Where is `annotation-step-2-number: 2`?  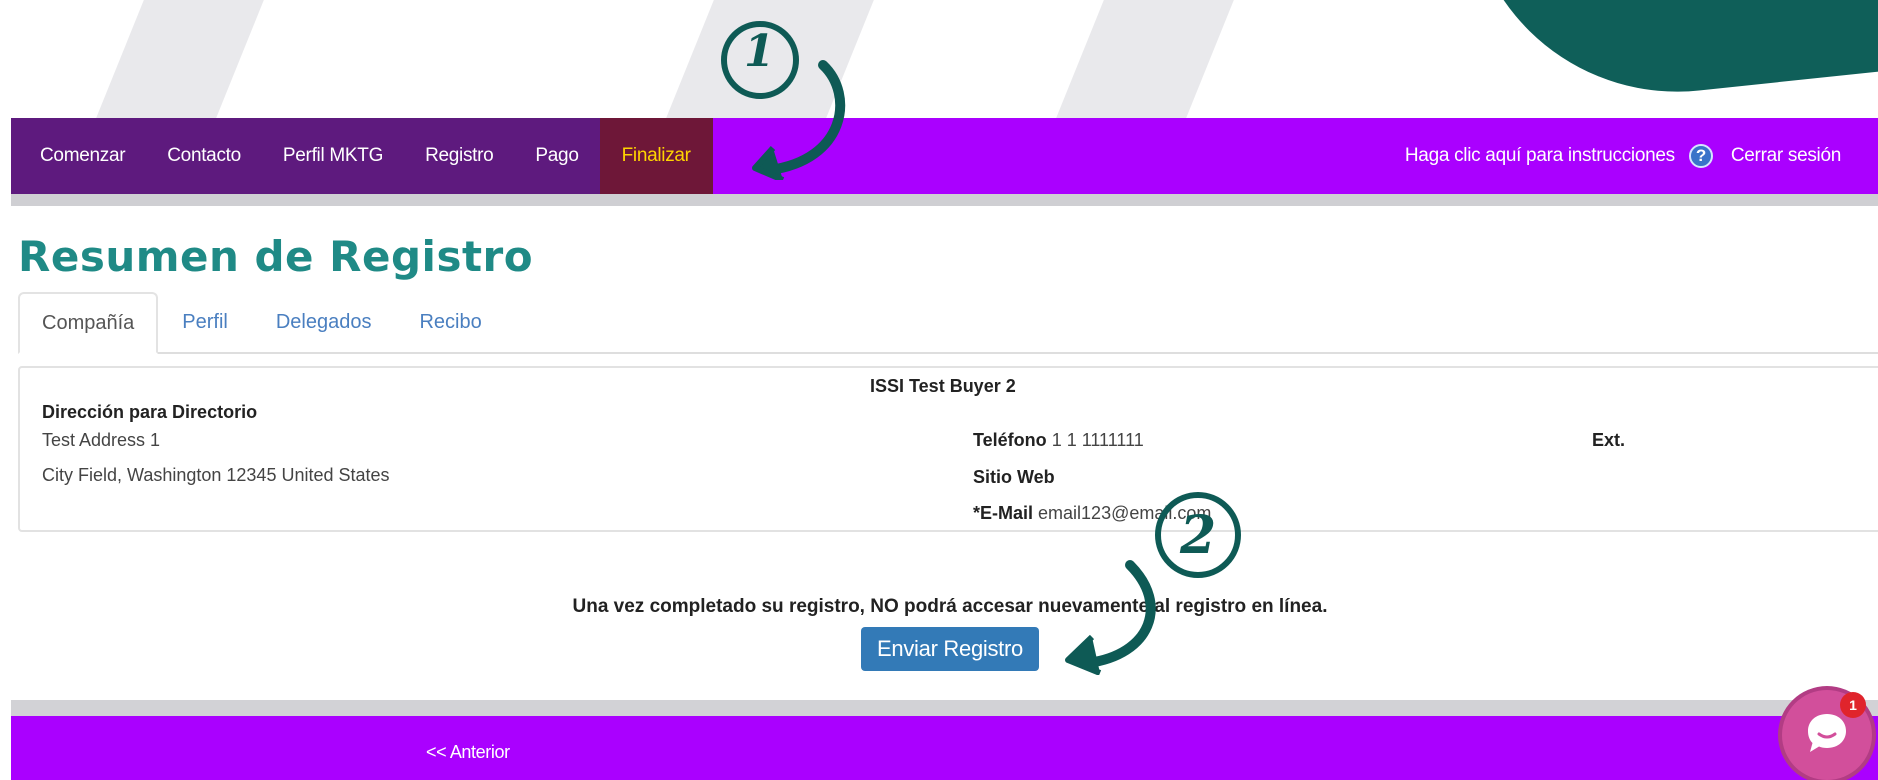 annotation-step-2-number: 2 is located at coordinates (1198, 535).